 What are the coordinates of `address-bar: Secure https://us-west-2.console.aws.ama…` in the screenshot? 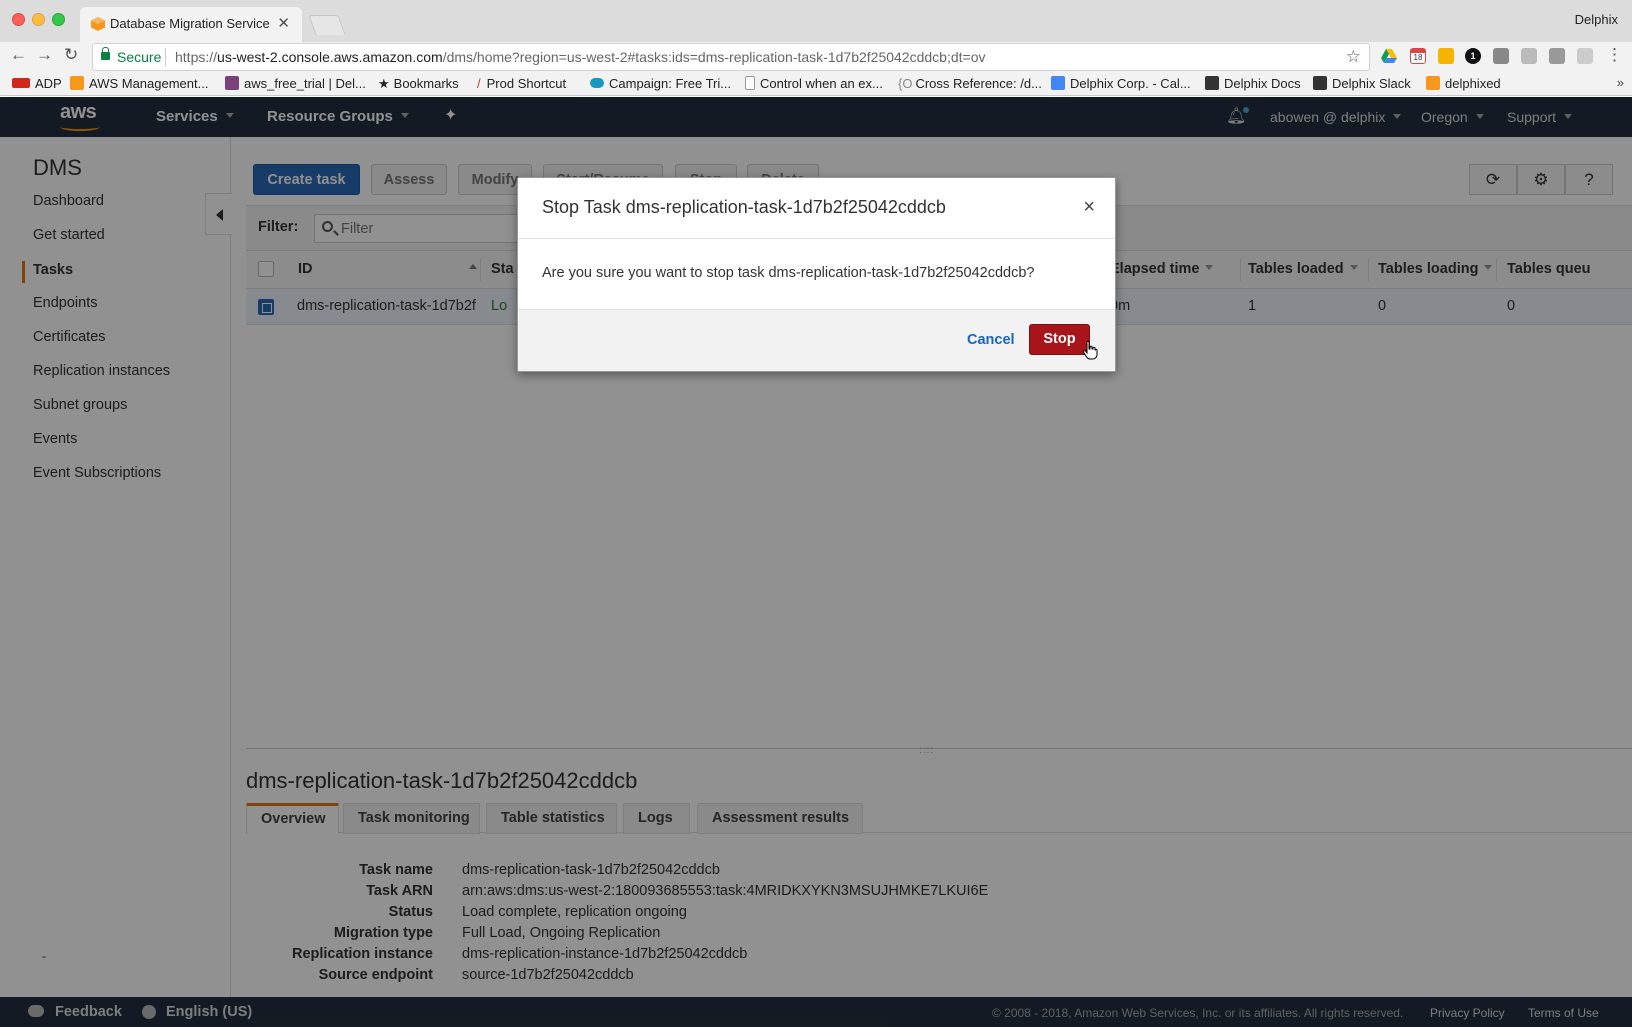 It's located at (731, 57).